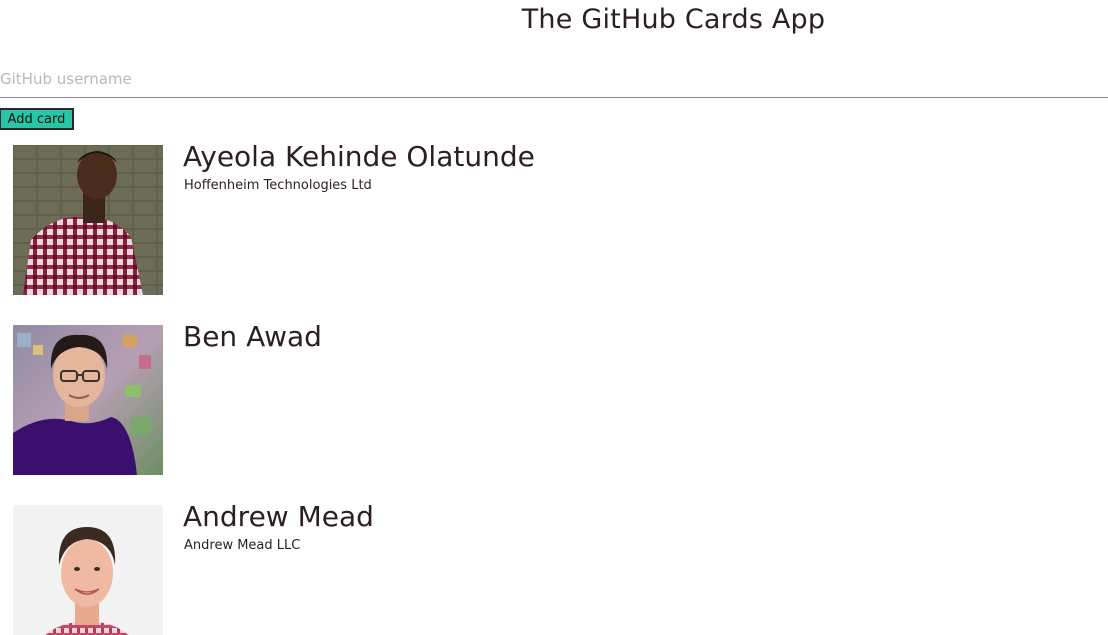 This screenshot has height=635, width=1108. Describe the element at coordinates (242, 545) in the screenshot. I see `card-company: Andrew Mead LLC` at that location.